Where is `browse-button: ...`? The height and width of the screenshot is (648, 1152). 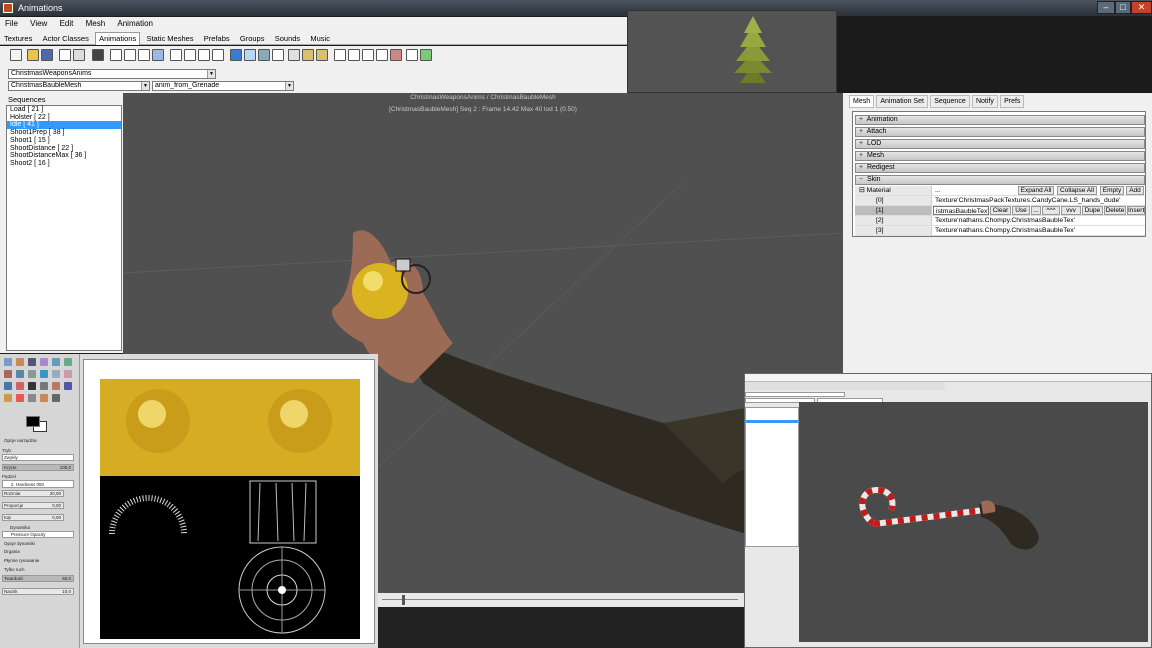
browse-button: ... is located at coordinates (1036, 210).